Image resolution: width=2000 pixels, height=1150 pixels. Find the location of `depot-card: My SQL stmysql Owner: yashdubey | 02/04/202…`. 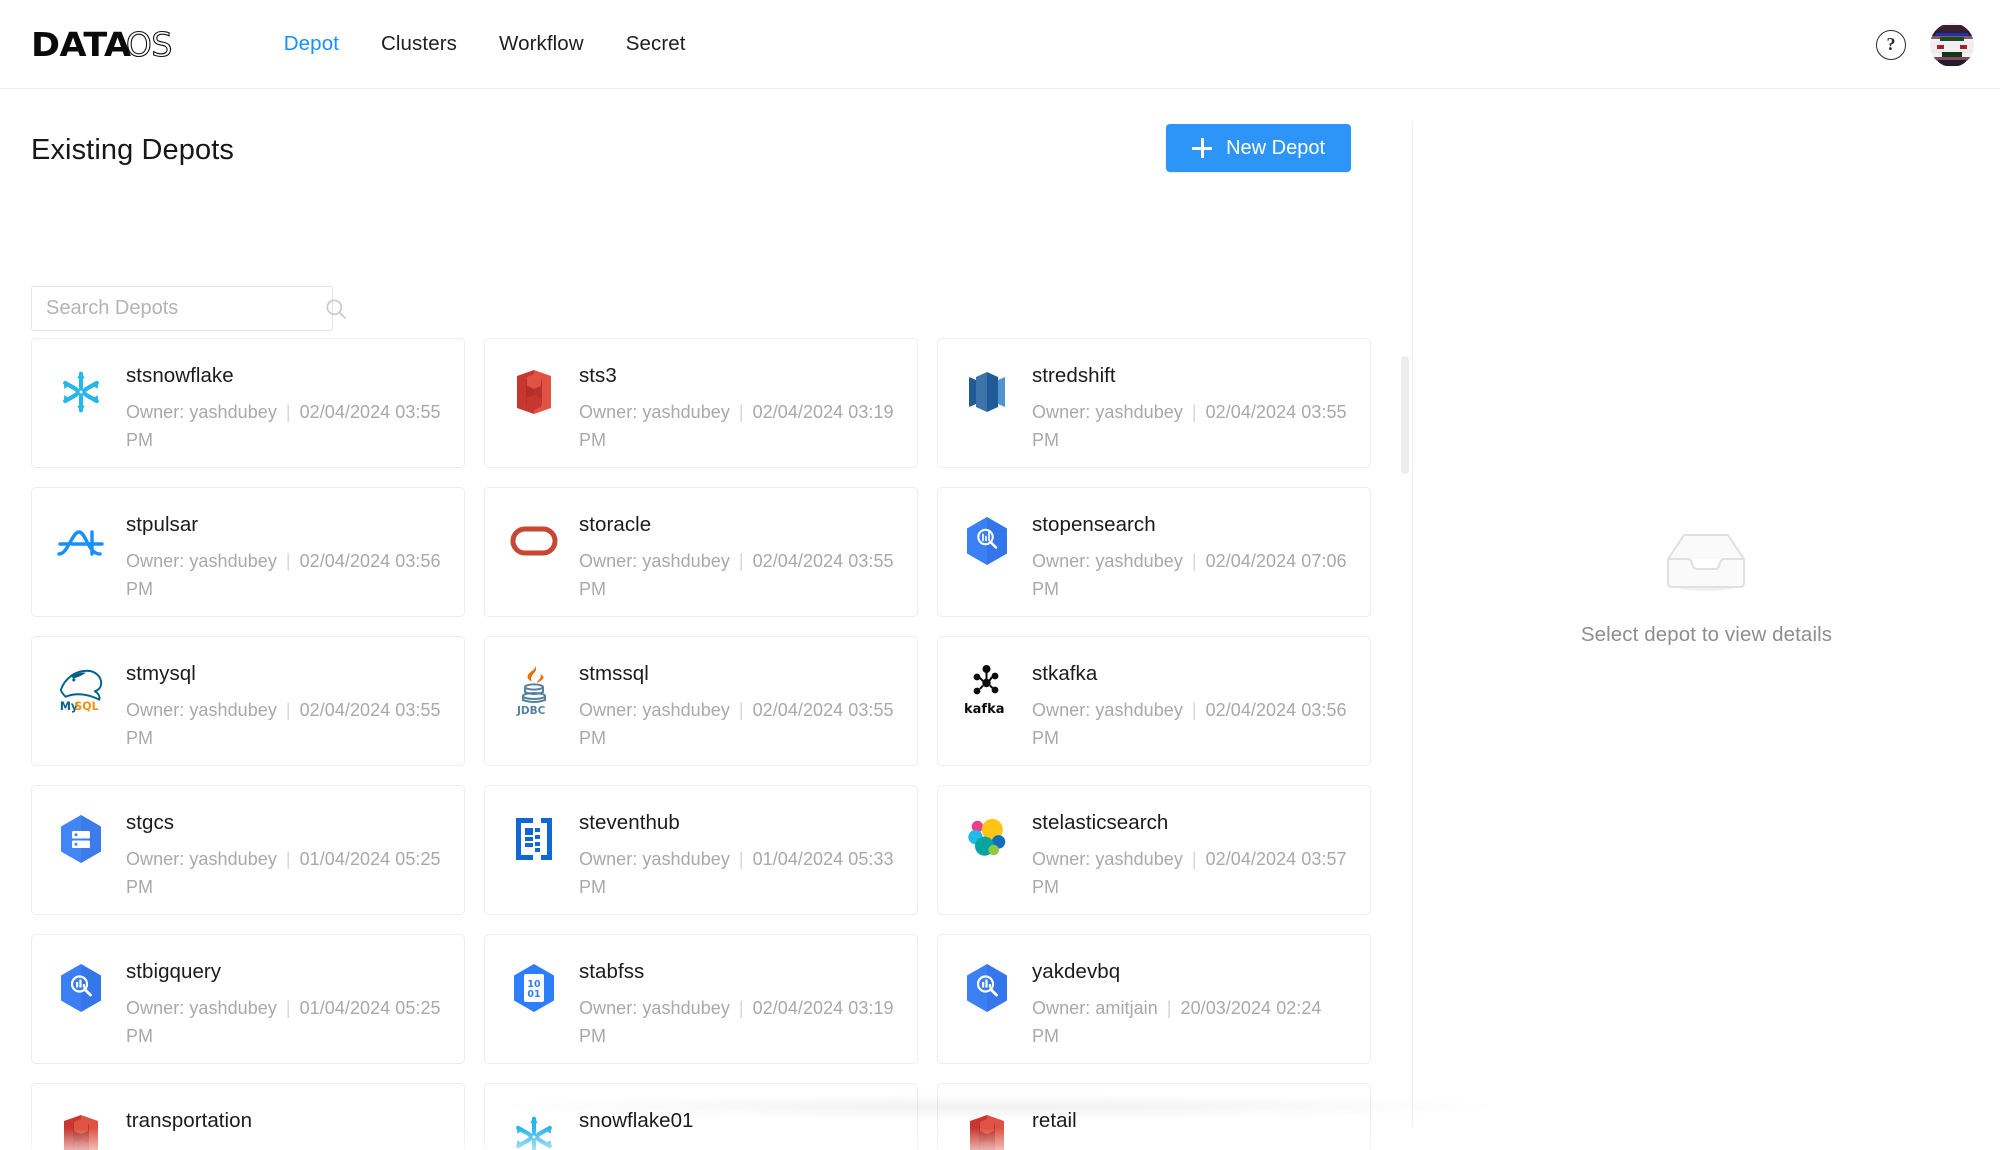

depot-card: My SQL stmysql Owner: yashdubey | 02/04/202… is located at coordinates (248, 701).